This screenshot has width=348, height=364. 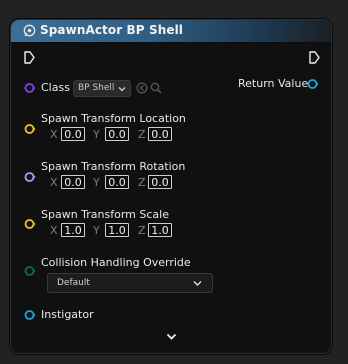 I want to click on scale-x-field: 1.0, so click(x=73, y=230).